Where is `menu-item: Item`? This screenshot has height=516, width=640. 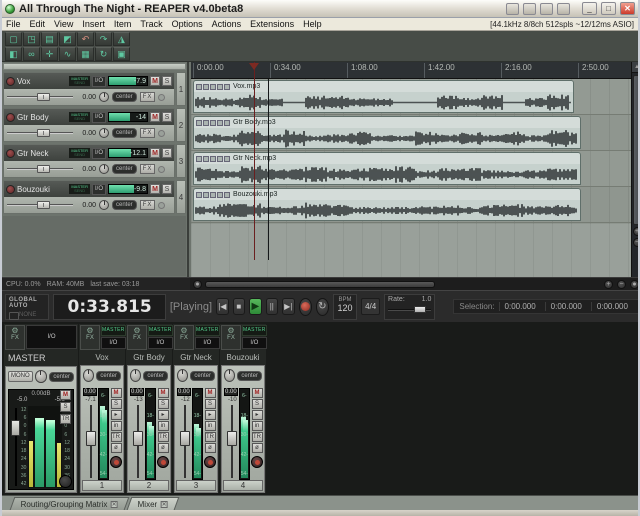
menu-item: Item is located at coordinates (123, 24).